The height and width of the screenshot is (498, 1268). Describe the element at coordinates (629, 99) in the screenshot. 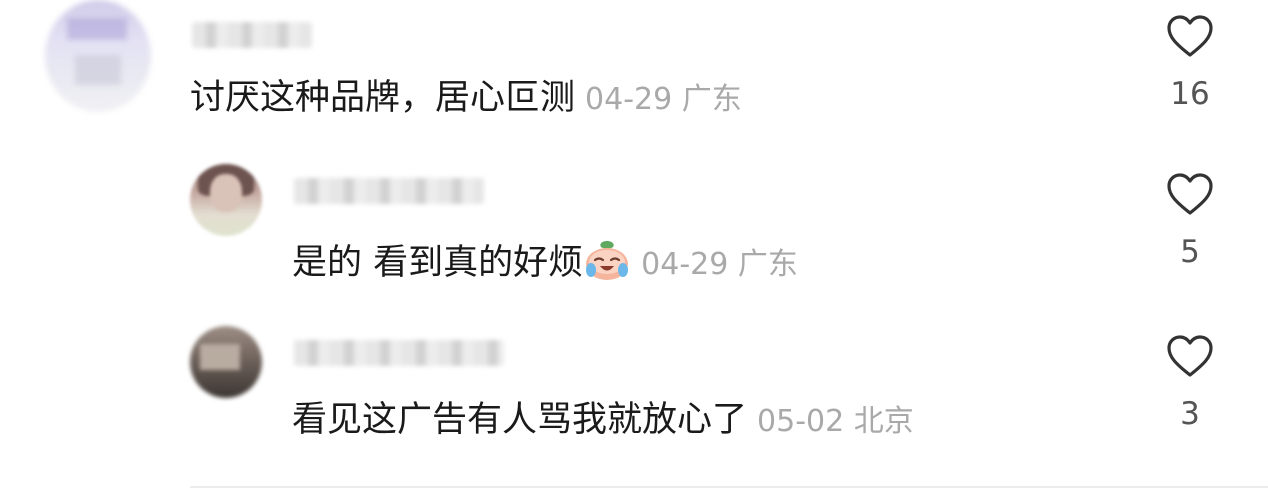

I see `comment-date: 04-29` at that location.